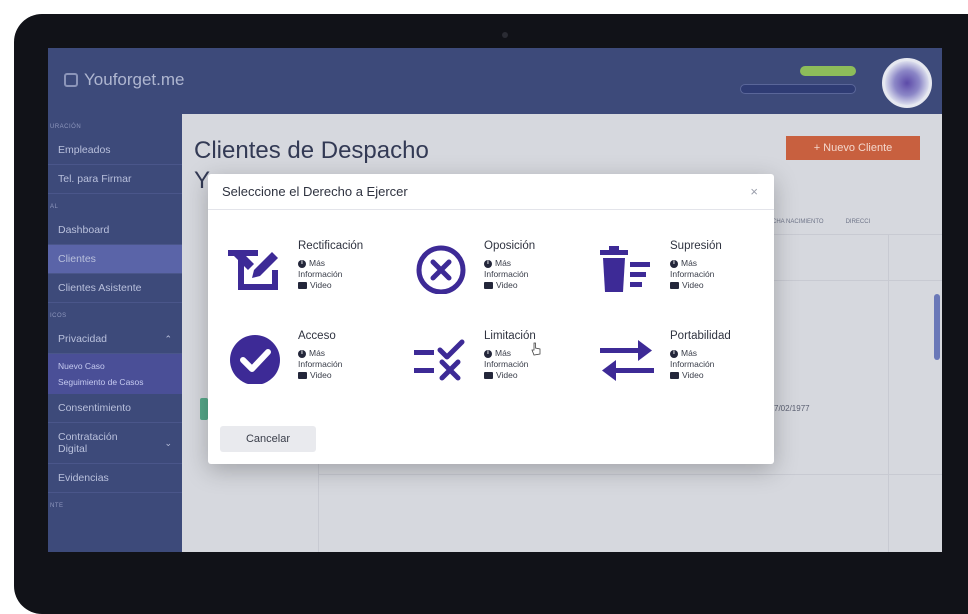 Image resolution: width=968 pixels, height=614 pixels. Describe the element at coordinates (858, 222) in the screenshot. I see `column-header-address: DIRECCI` at that location.